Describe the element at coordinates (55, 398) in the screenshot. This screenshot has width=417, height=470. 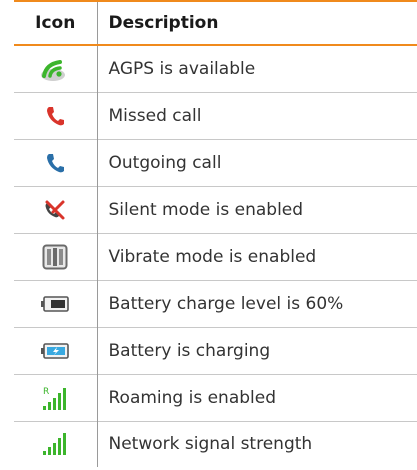
I see `roaming-icon: R` at that location.